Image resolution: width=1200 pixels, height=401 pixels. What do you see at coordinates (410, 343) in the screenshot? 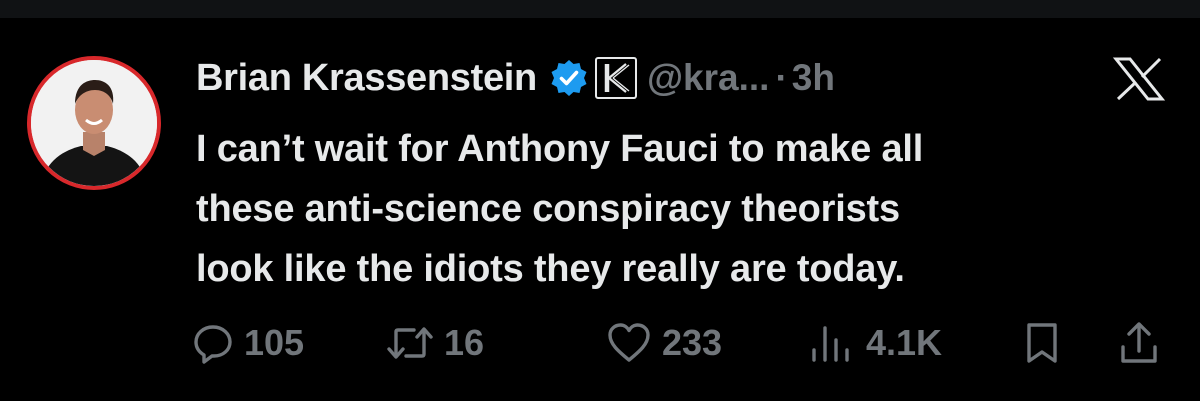
I see `retweet-icon` at bounding box center [410, 343].